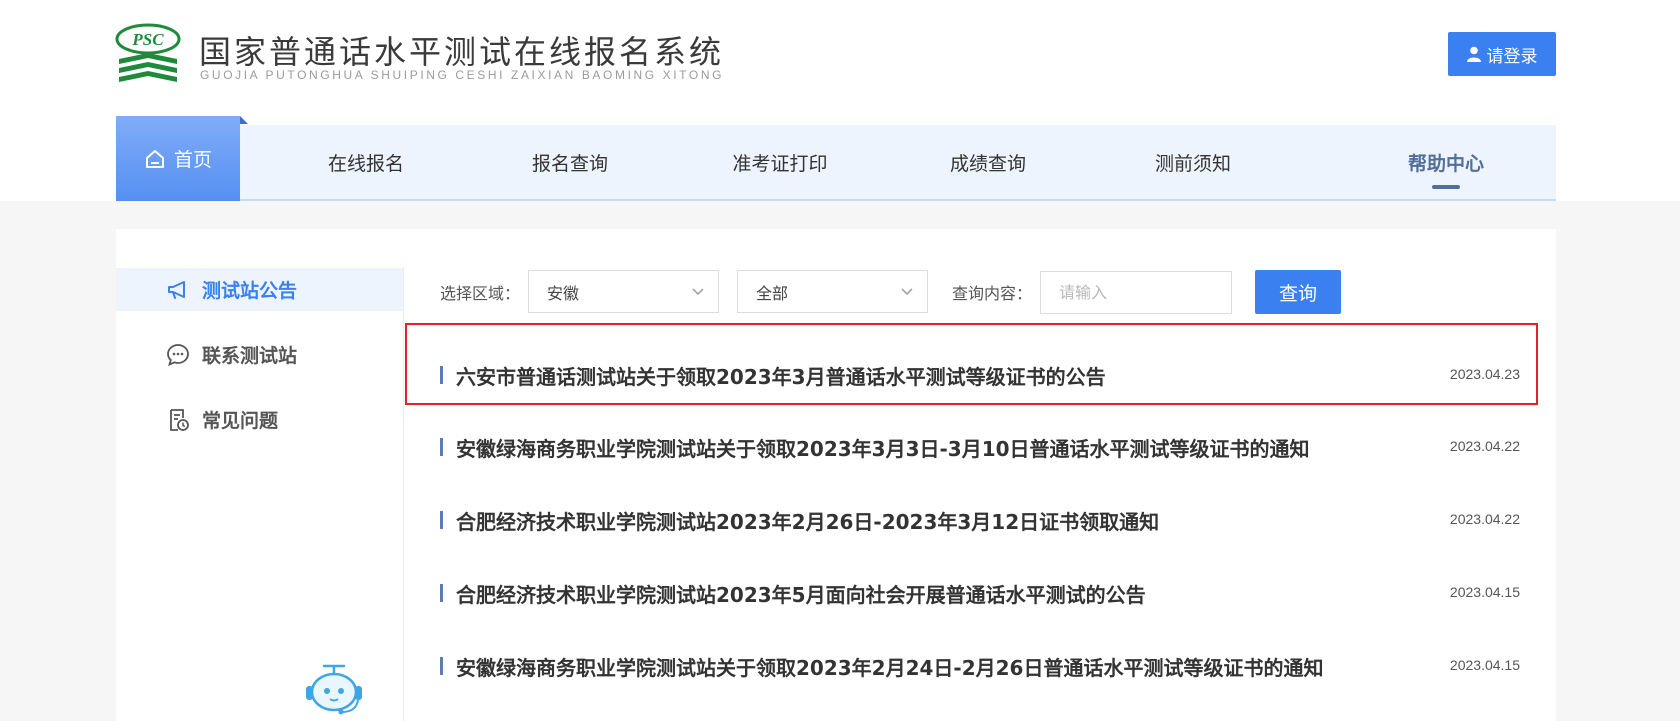  Describe the element at coordinates (178, 354) in the screenshot. I see `chat-icon` at that location.